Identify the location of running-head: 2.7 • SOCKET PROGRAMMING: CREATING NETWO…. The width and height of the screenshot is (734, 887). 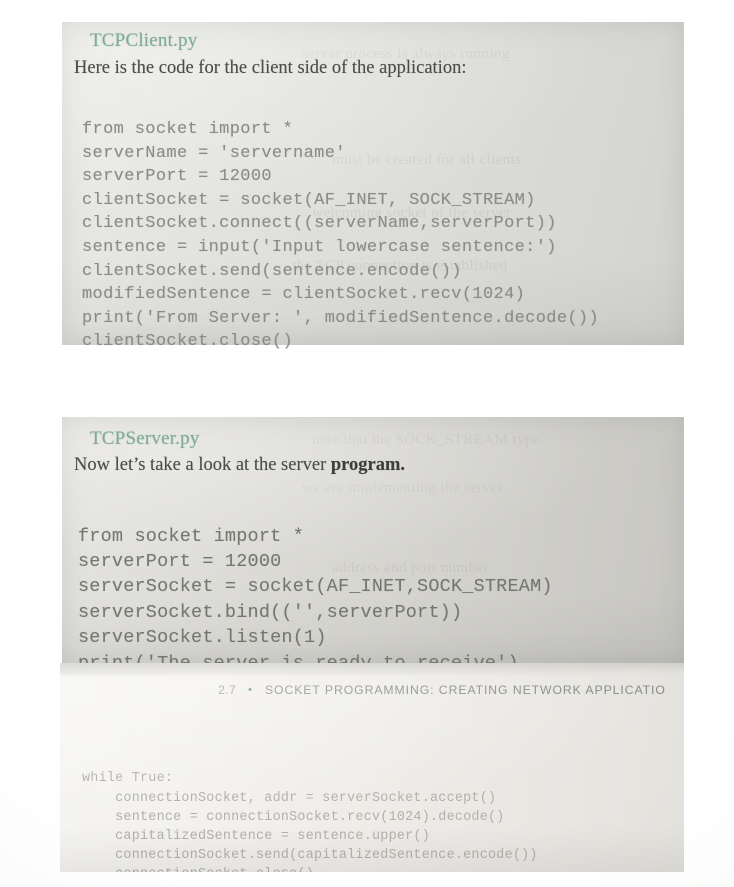
(442, 690).